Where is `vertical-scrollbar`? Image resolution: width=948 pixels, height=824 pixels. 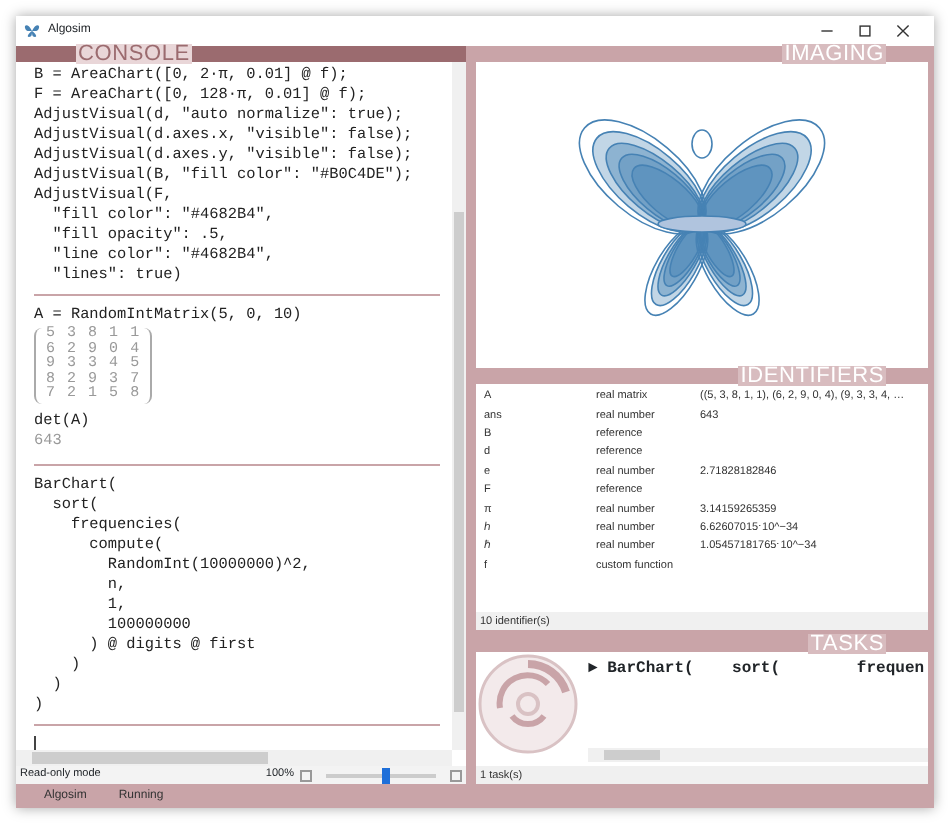 vertical-scrollbar is located at coordinates (459, 406).